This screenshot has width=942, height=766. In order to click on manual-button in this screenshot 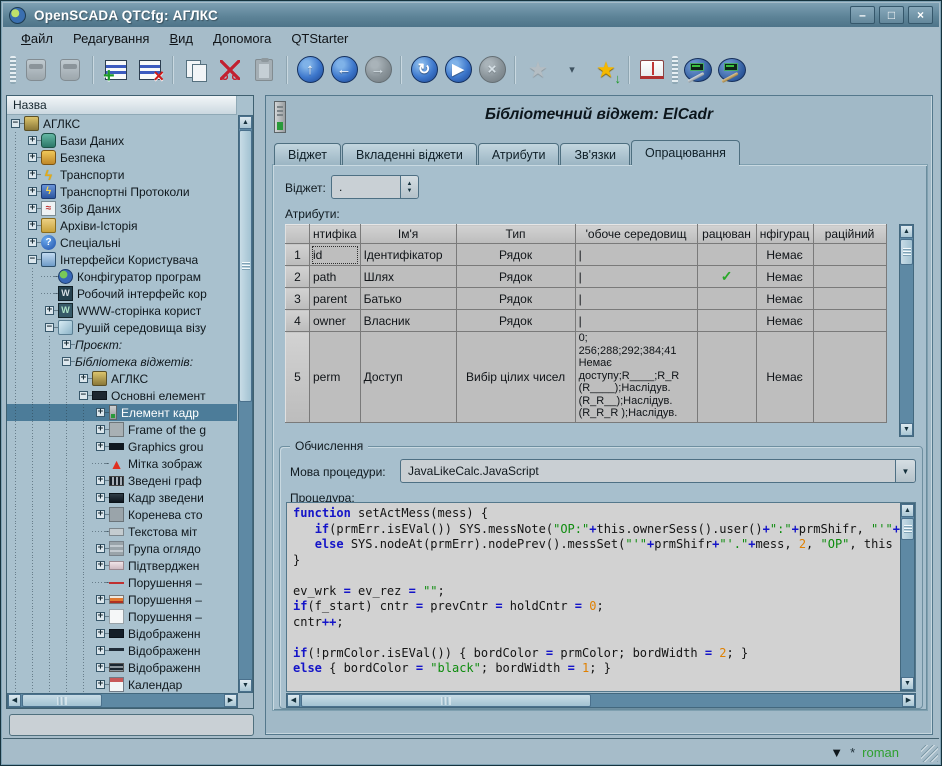, I will do `click(652, 70)`.